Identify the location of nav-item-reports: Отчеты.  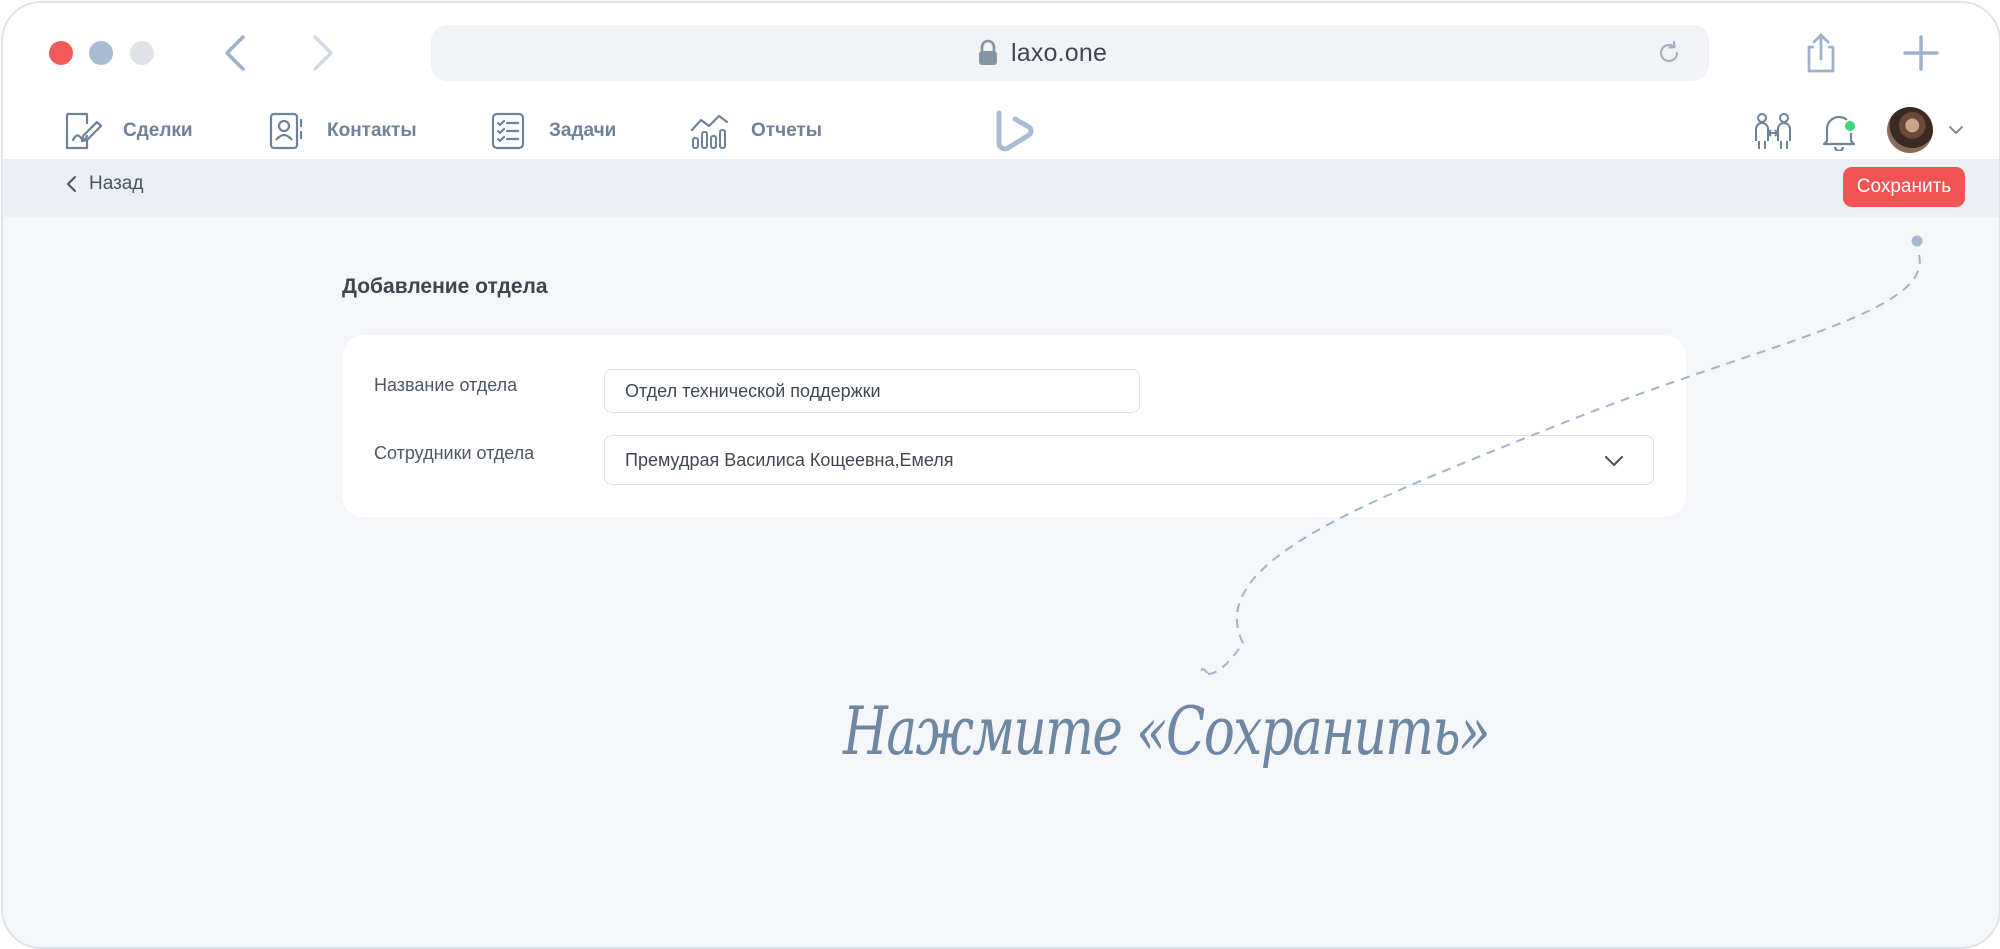
(755, 131).